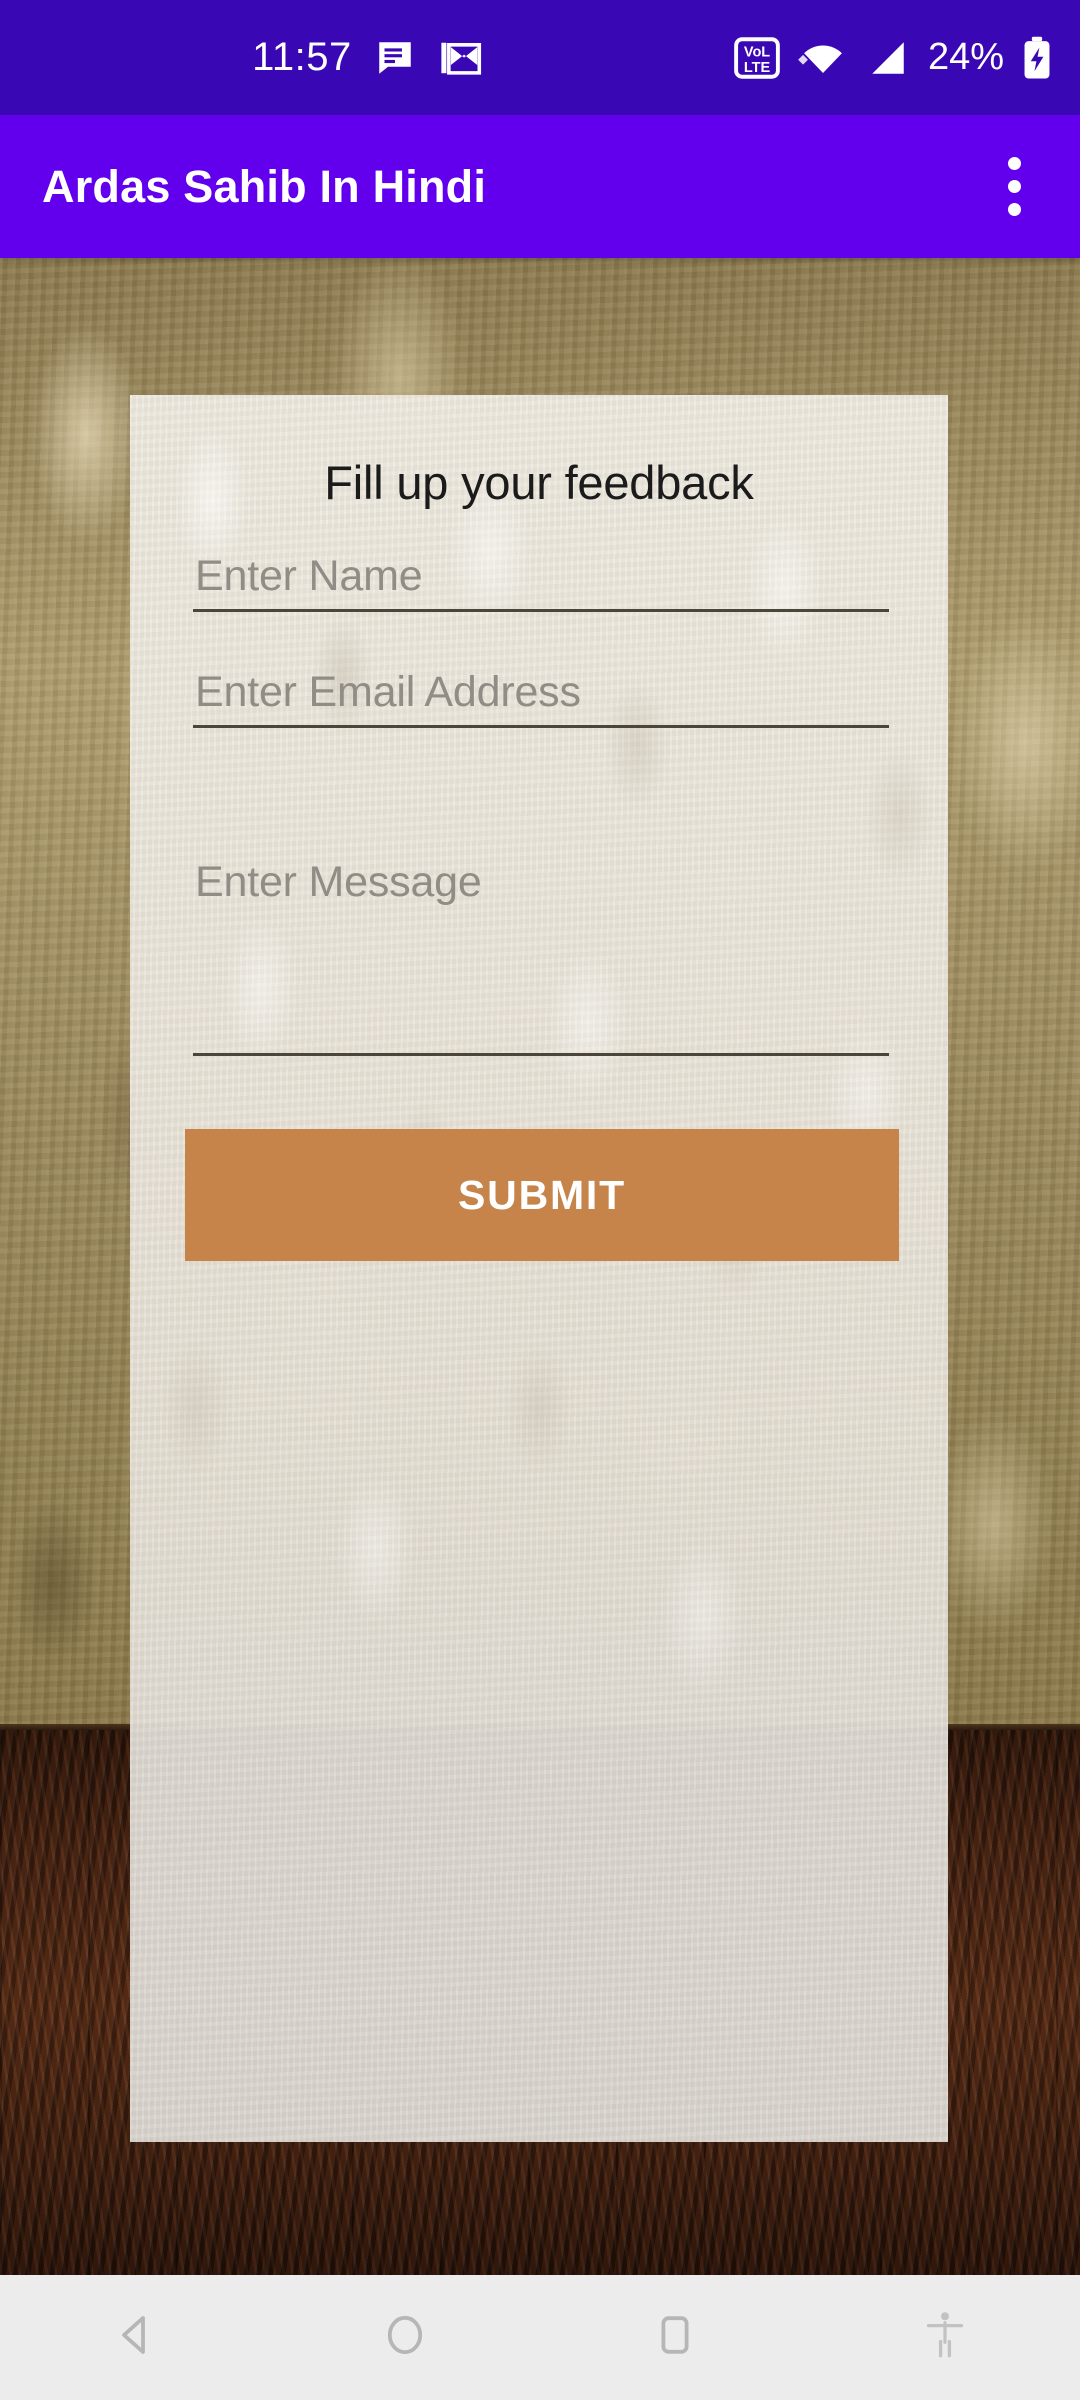 The image size is (1080, 2400). I want to click on back-triangle-icon, so click(135, 2337).